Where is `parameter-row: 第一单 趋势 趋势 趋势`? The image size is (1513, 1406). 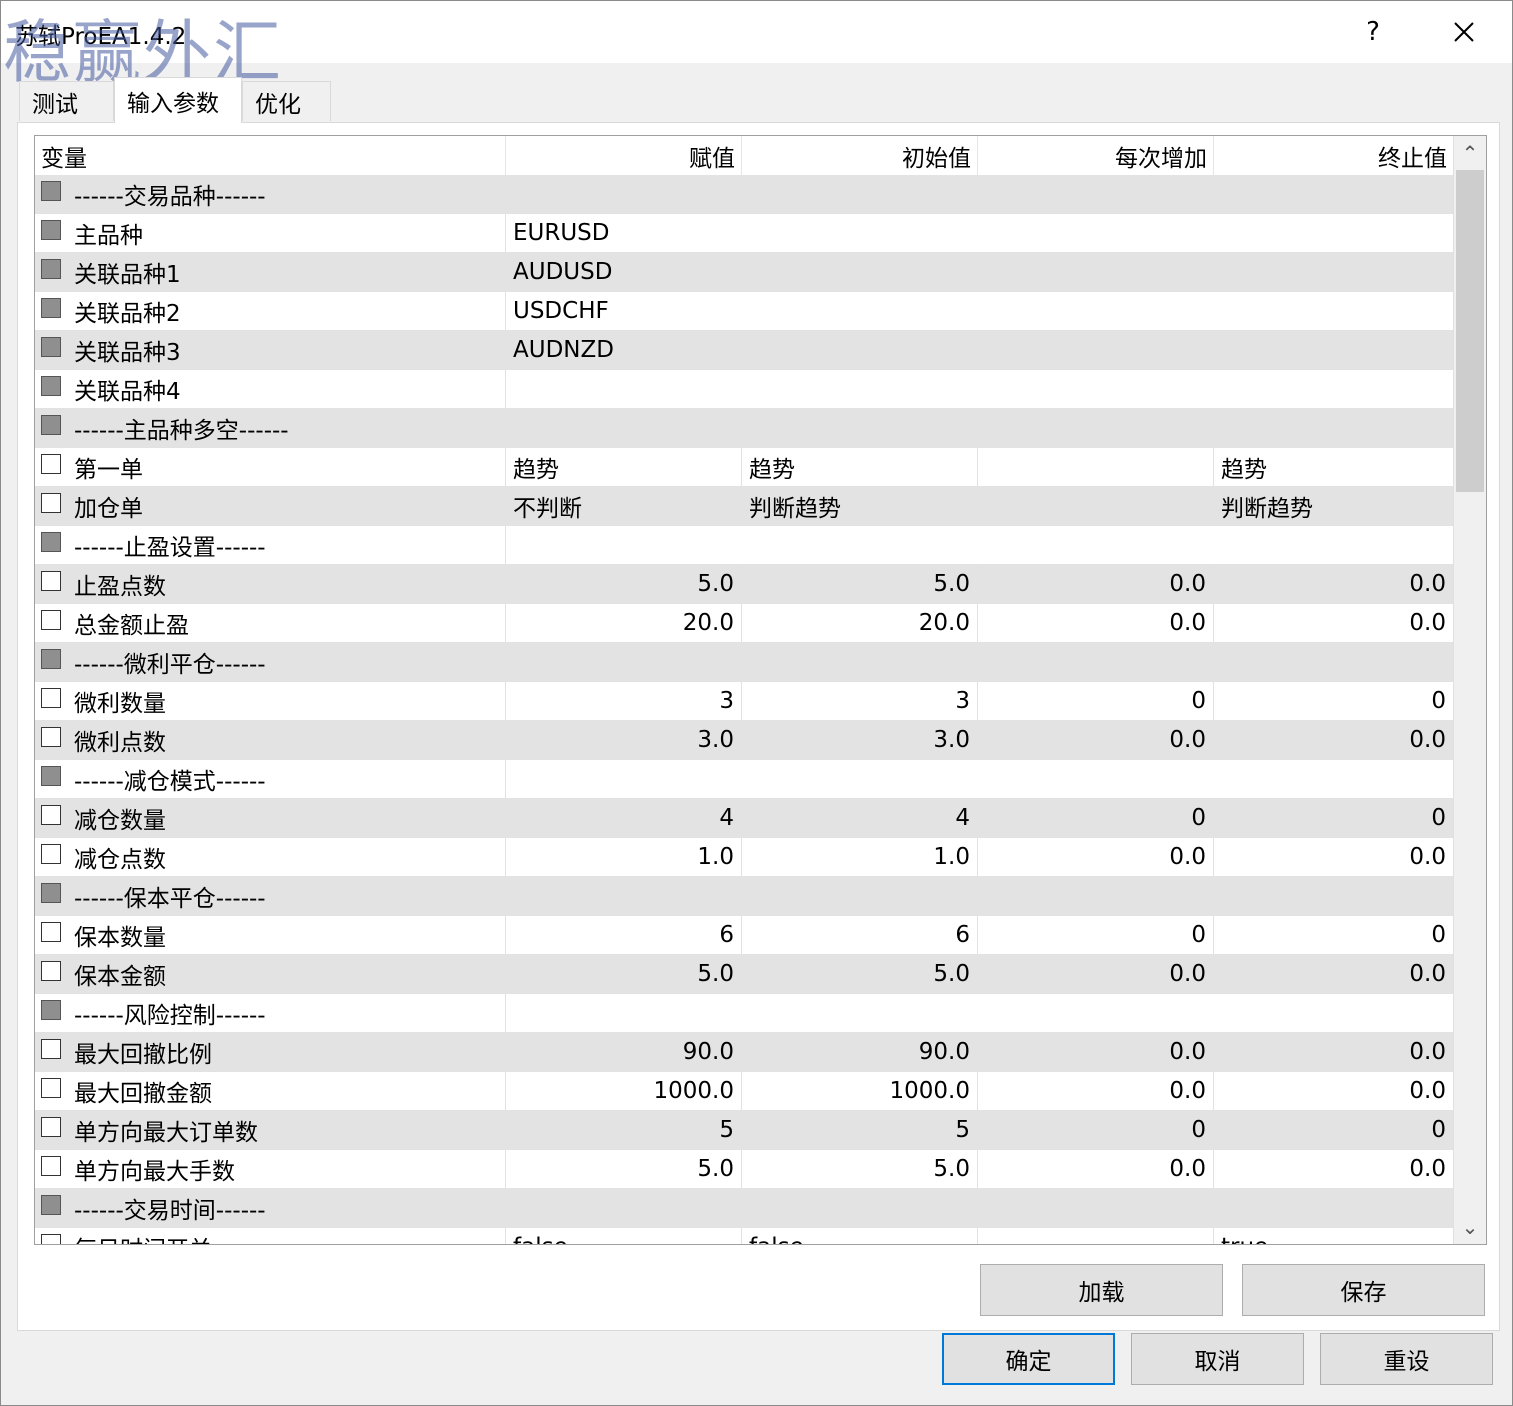 parameter-row: 第一单 趋势 趋势 趋势 is located at coordinates (744, 467).